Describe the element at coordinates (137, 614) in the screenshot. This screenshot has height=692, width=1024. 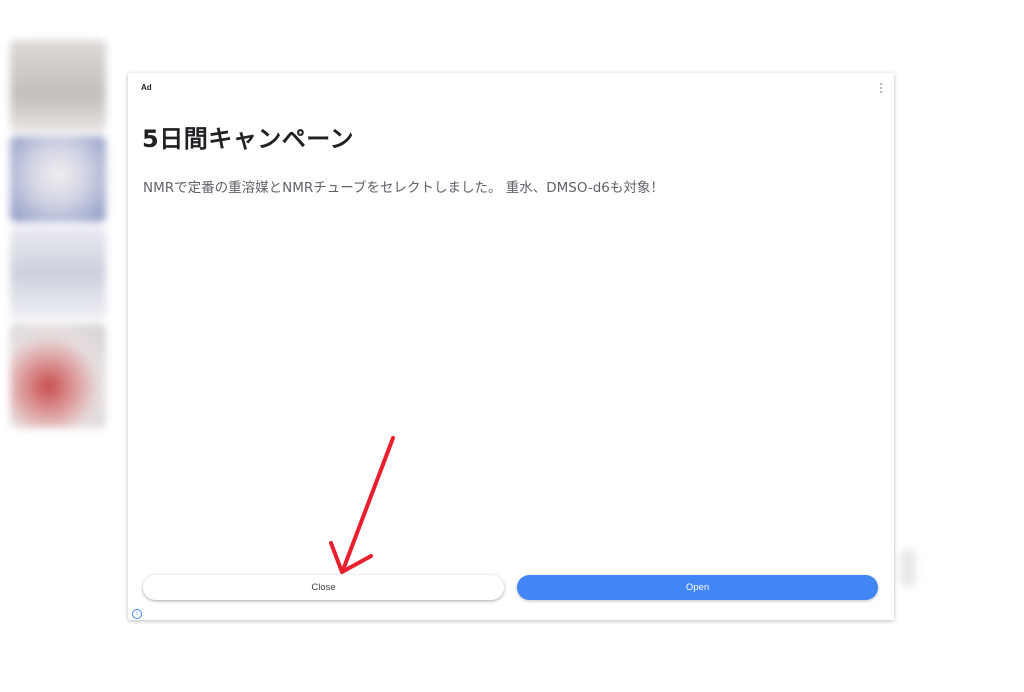
I see `info-icon: i` at that location.